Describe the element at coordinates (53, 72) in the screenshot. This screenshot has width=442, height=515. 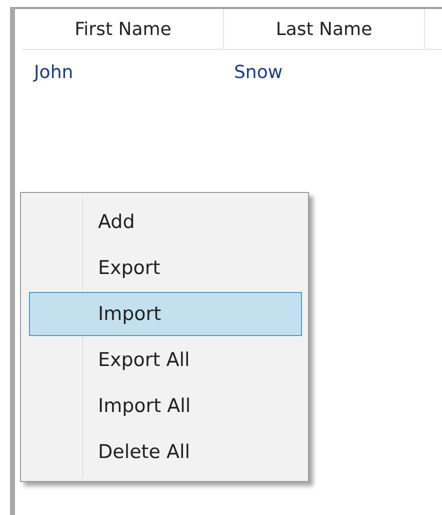
I see `table-cell-text: John` at that location.